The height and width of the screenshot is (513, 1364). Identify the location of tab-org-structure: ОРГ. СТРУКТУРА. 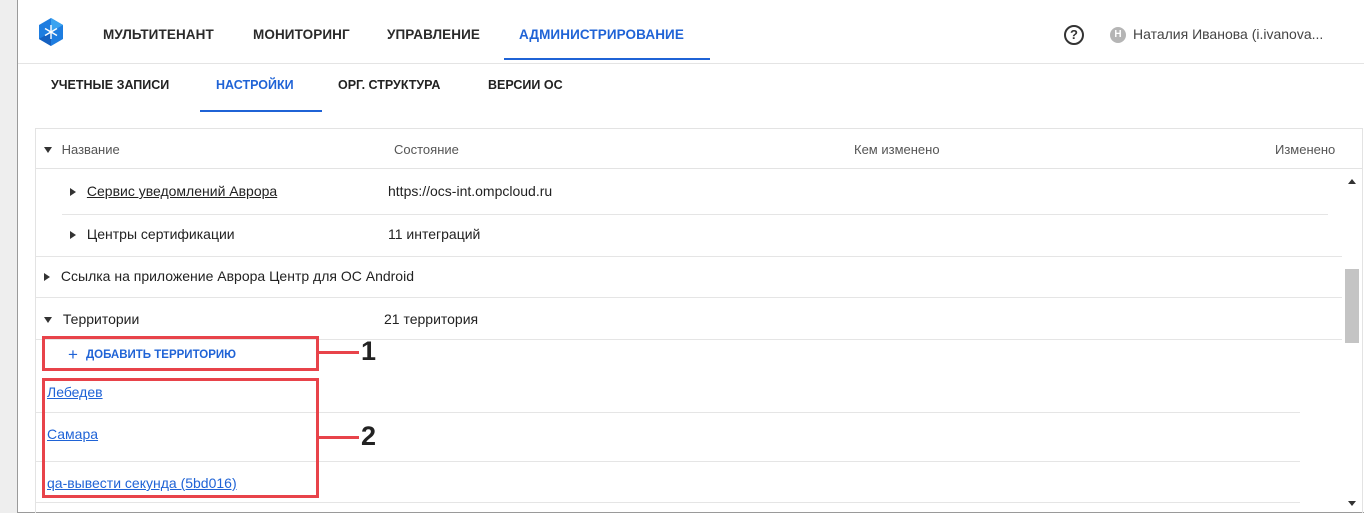
(389, 85).